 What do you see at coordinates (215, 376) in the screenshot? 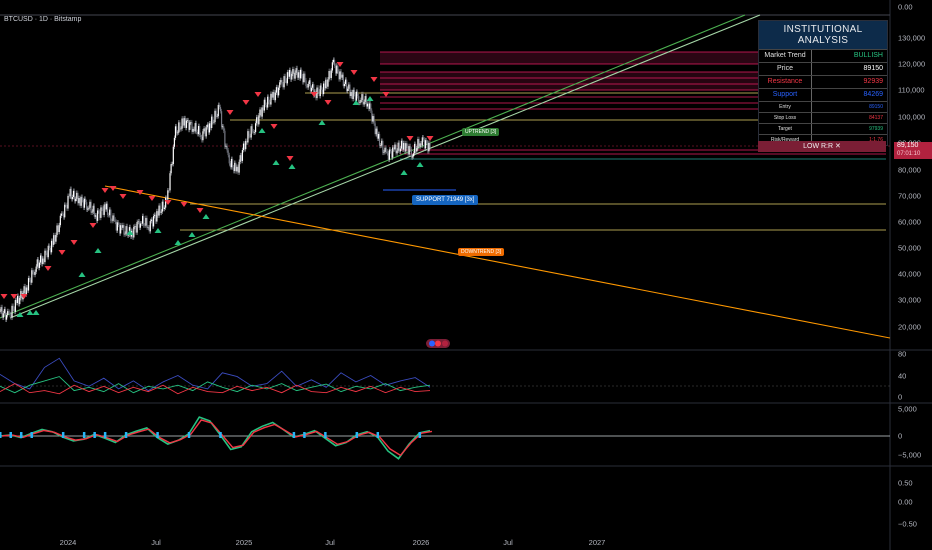
I see `oscillator-series` at bounding box center [215, 376].